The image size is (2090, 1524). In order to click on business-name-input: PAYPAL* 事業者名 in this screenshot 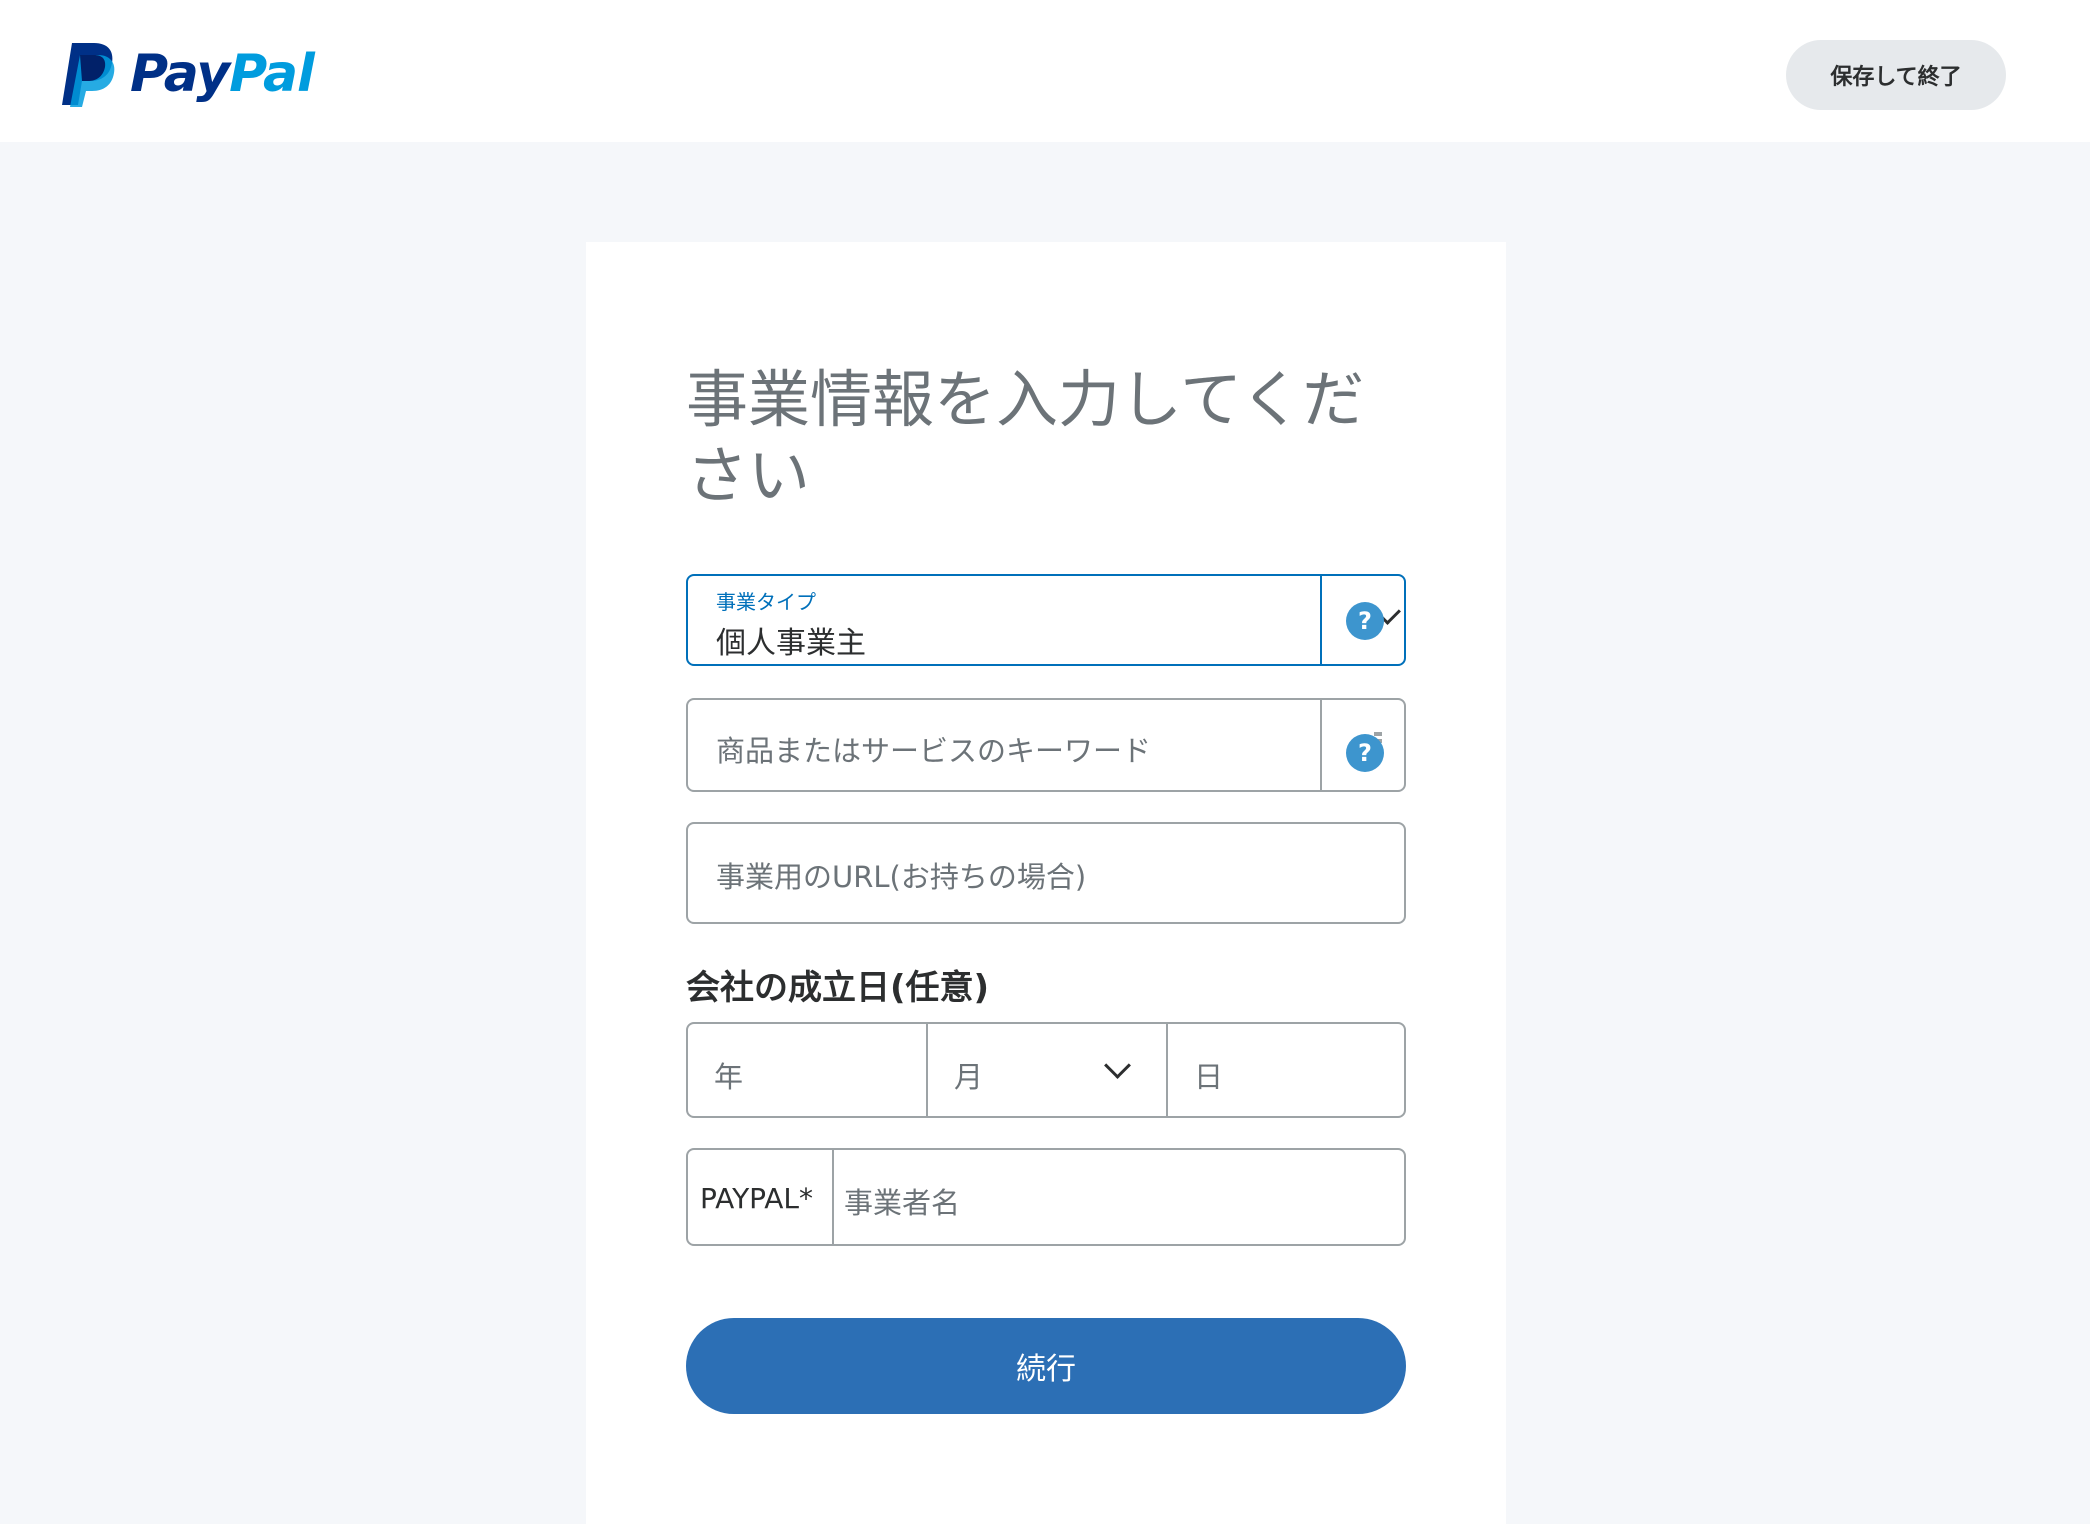, I will do `click(1046, 1197)`.